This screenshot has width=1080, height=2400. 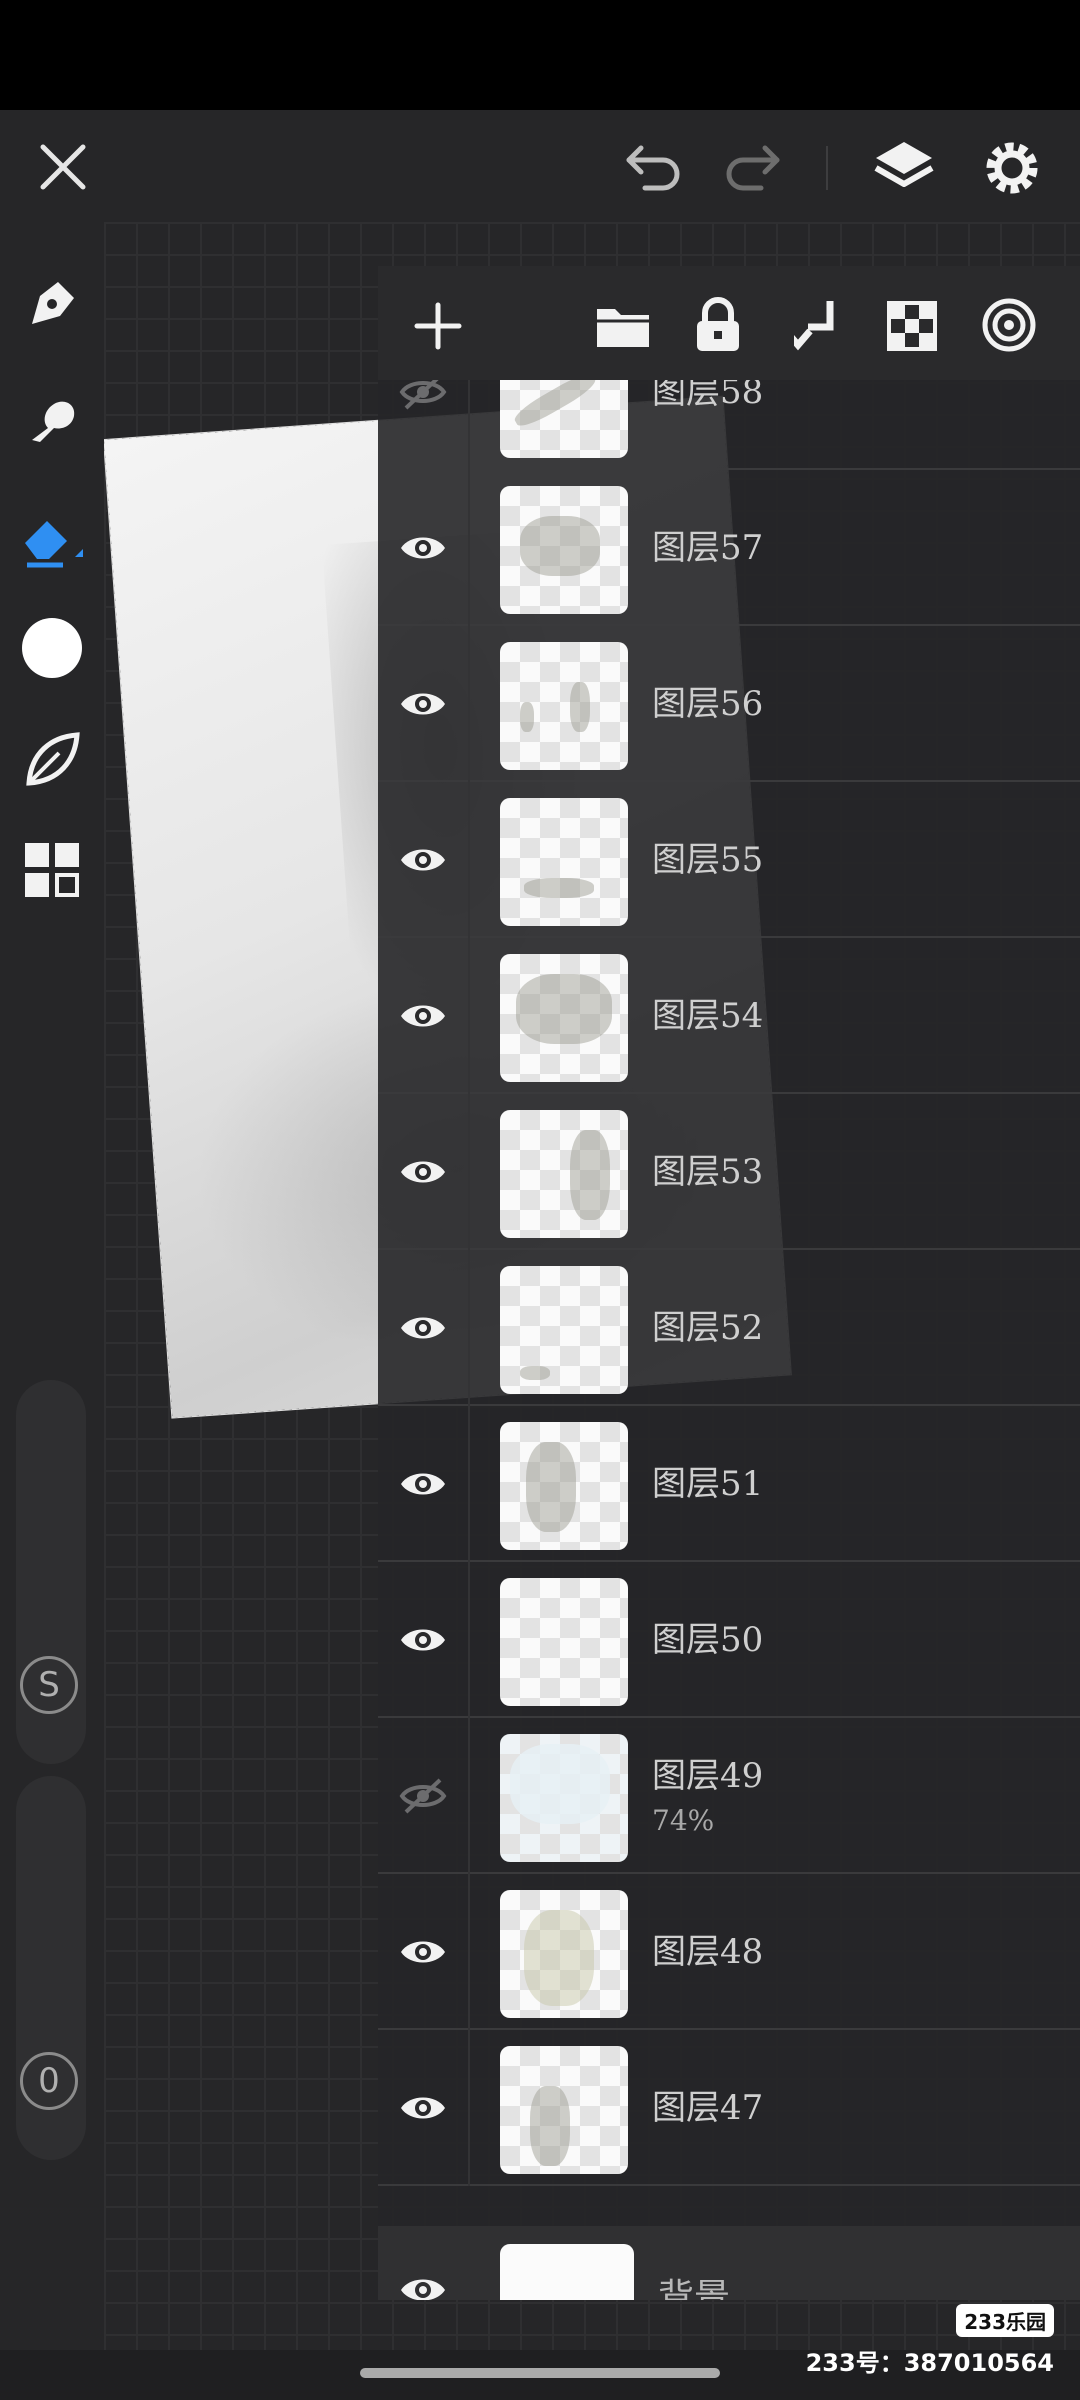 What do you see at coordinates (52, 538) in the screenshot?
I see `eraser-icon` at bounding box center [52, 538].